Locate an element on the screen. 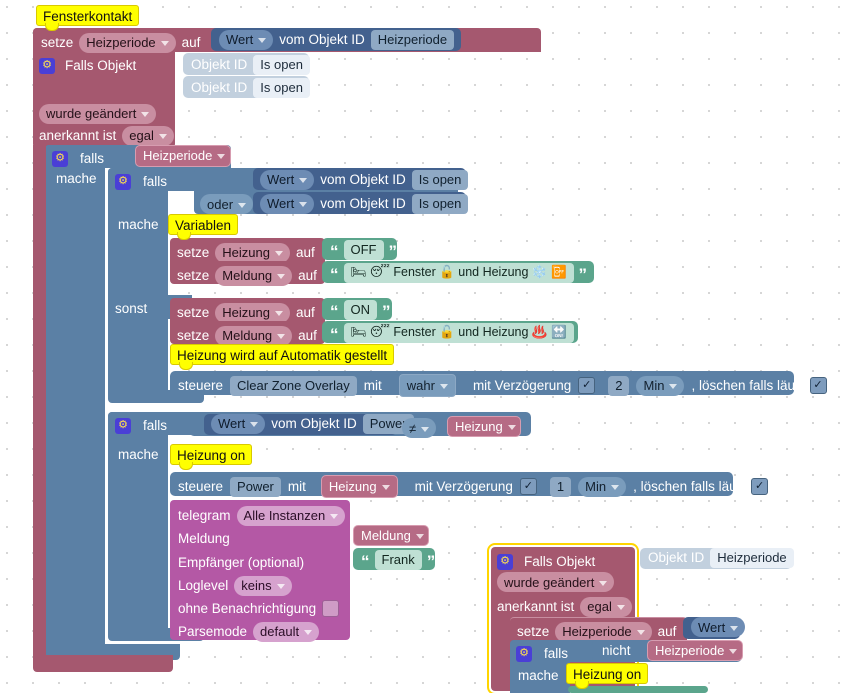 The height and width of the screenshot is (693, 859). parsemode-dropdown: default is located at coordinates (286, 631).